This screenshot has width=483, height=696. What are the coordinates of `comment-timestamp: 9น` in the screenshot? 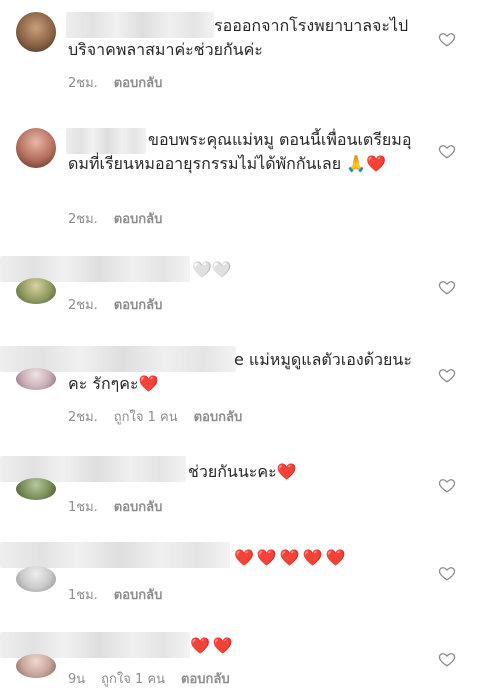 It's located at (77, 679).